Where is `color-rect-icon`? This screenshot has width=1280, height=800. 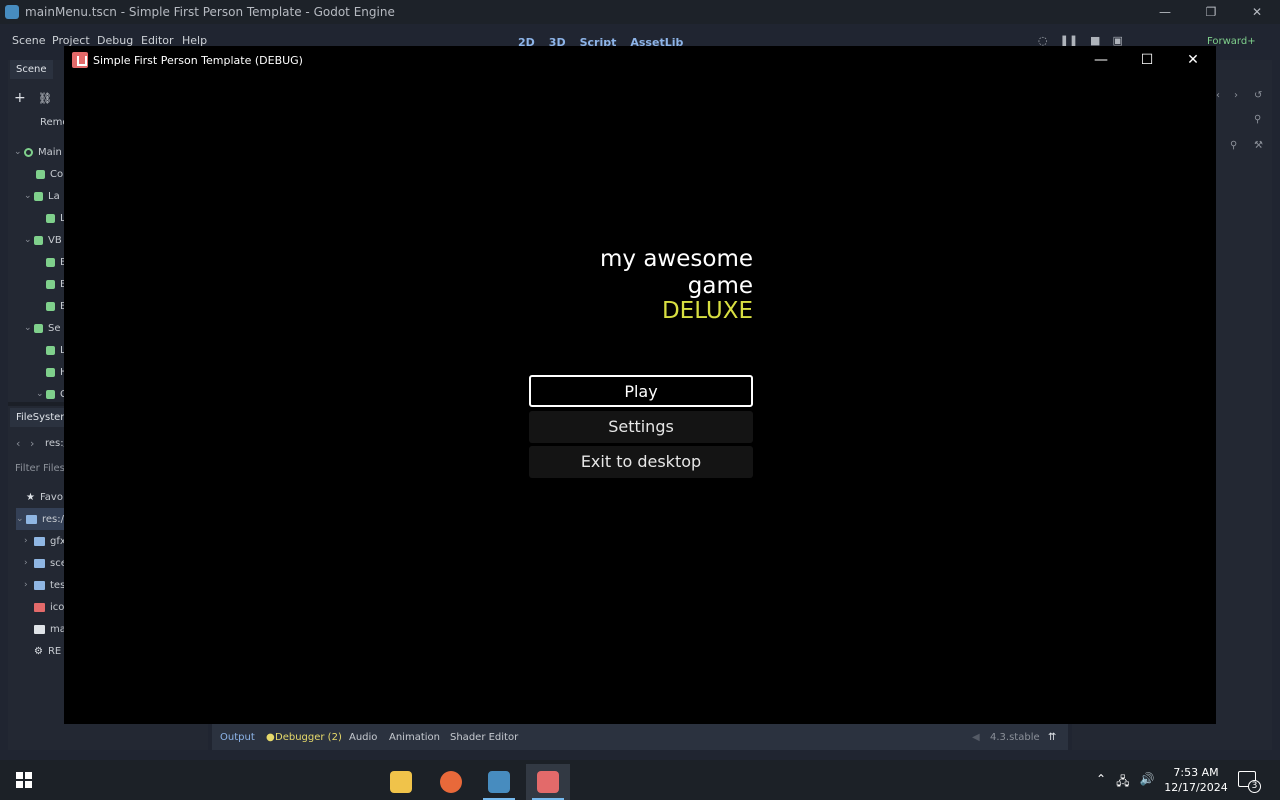
color-rect-icon is located at coordinates (40, 174).